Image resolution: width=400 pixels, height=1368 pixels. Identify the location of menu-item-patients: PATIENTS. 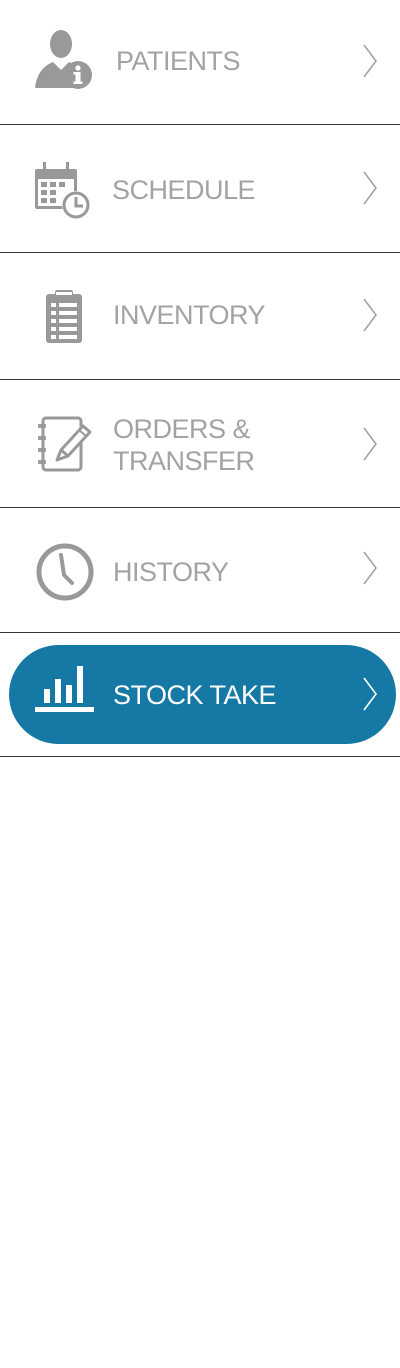
(200, 62).